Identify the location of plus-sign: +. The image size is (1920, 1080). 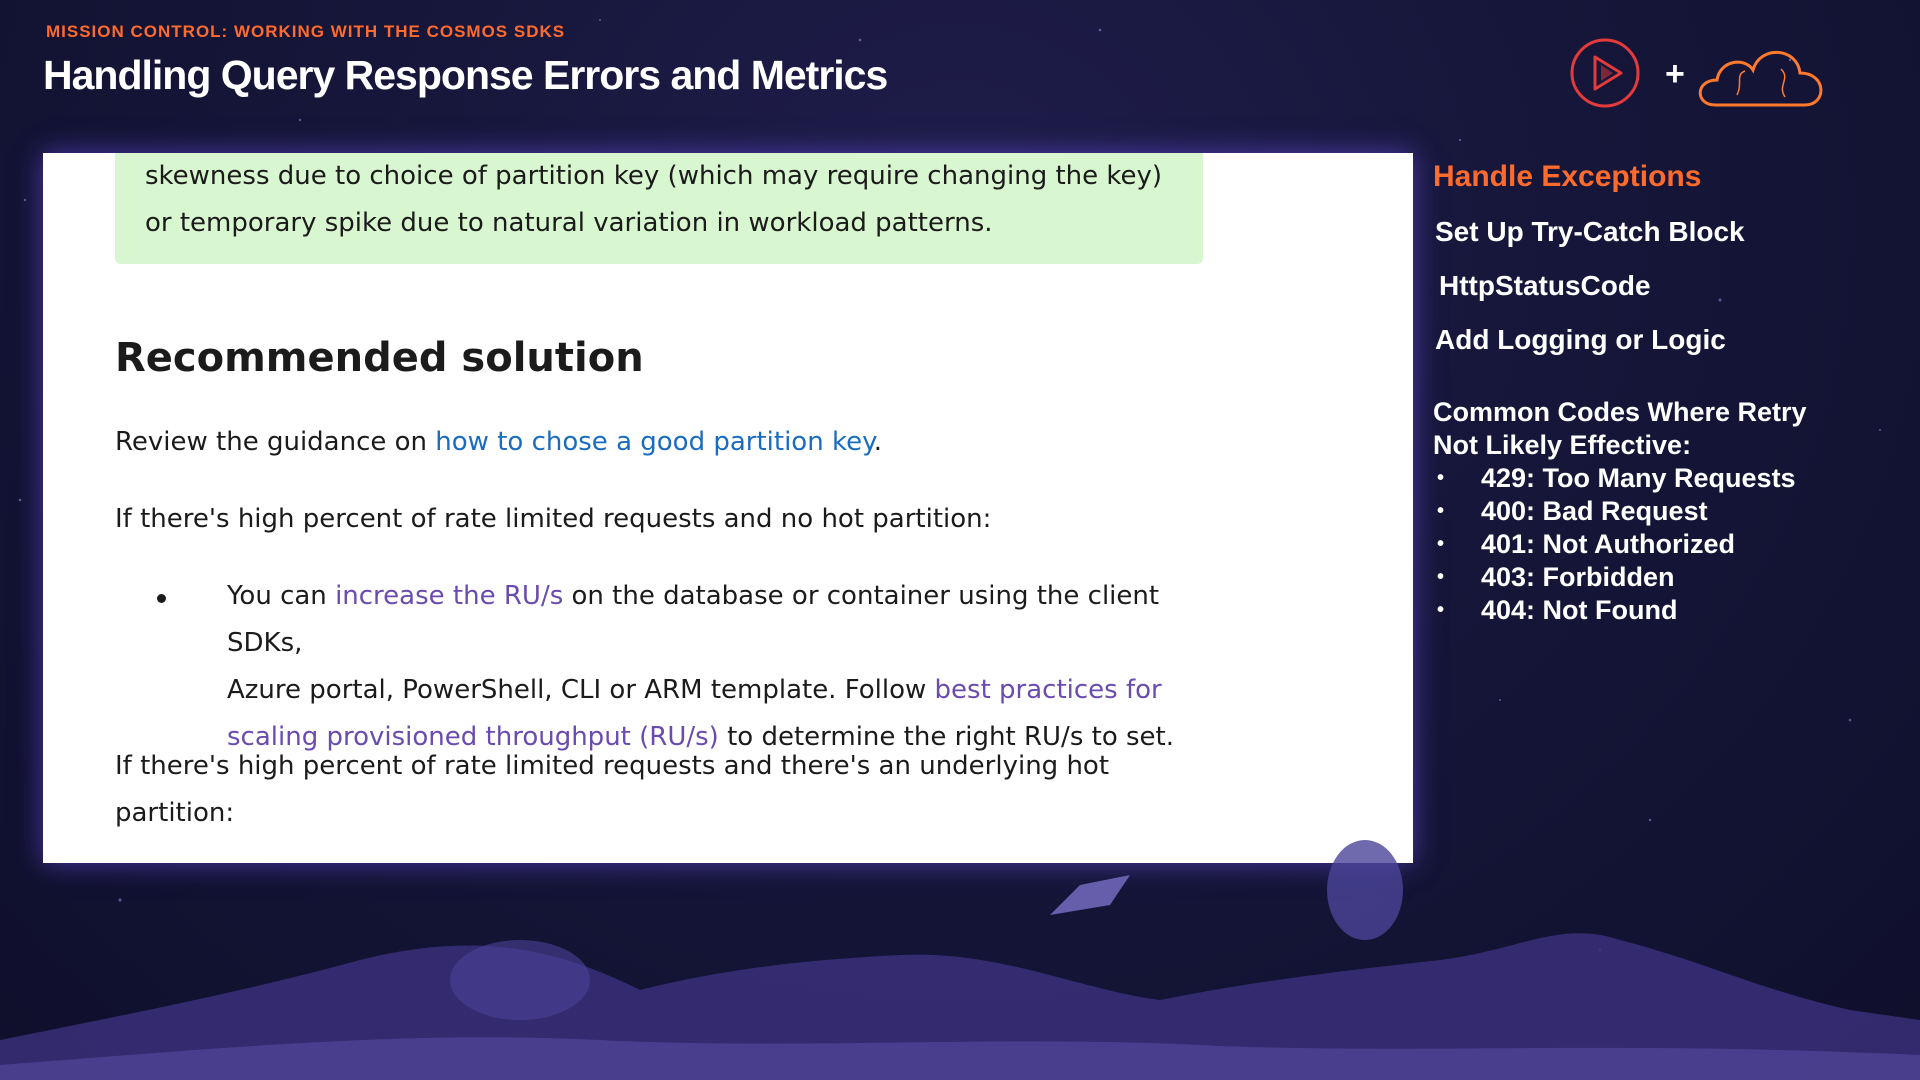
(1675, 74).